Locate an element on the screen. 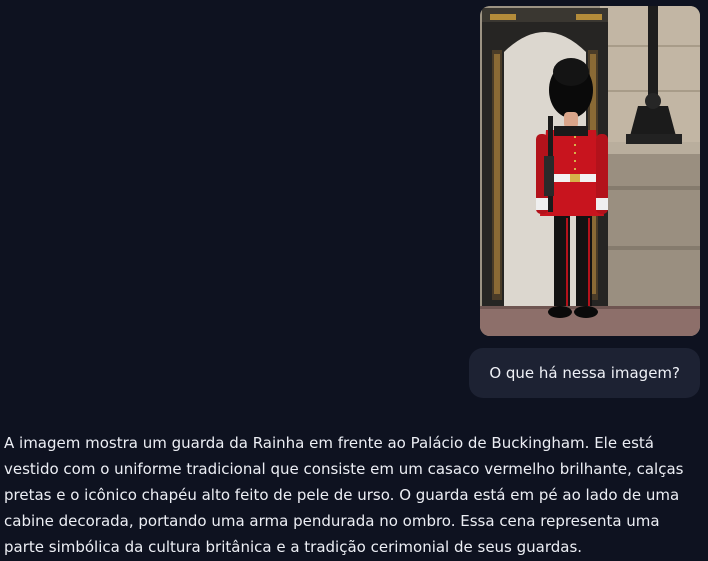  user-message-bubble: O que há nessa imagem? is located at coordinates (584, 373).